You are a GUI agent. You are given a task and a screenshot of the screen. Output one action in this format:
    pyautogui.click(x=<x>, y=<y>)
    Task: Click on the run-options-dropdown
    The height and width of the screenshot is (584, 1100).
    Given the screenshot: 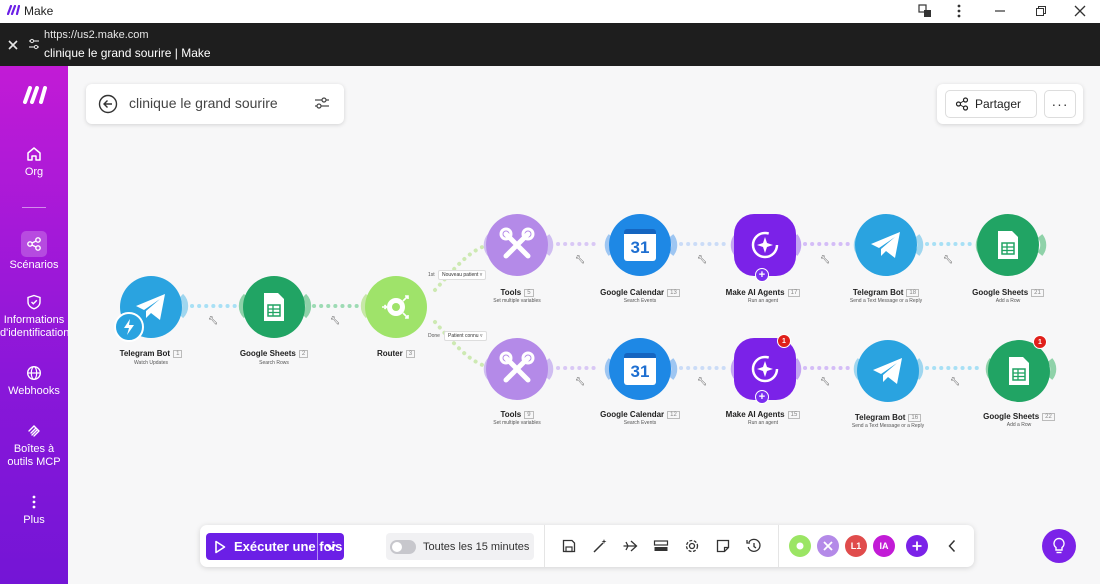 What is the action you would take?
    pyautogui.click(x=330, y=546)
    